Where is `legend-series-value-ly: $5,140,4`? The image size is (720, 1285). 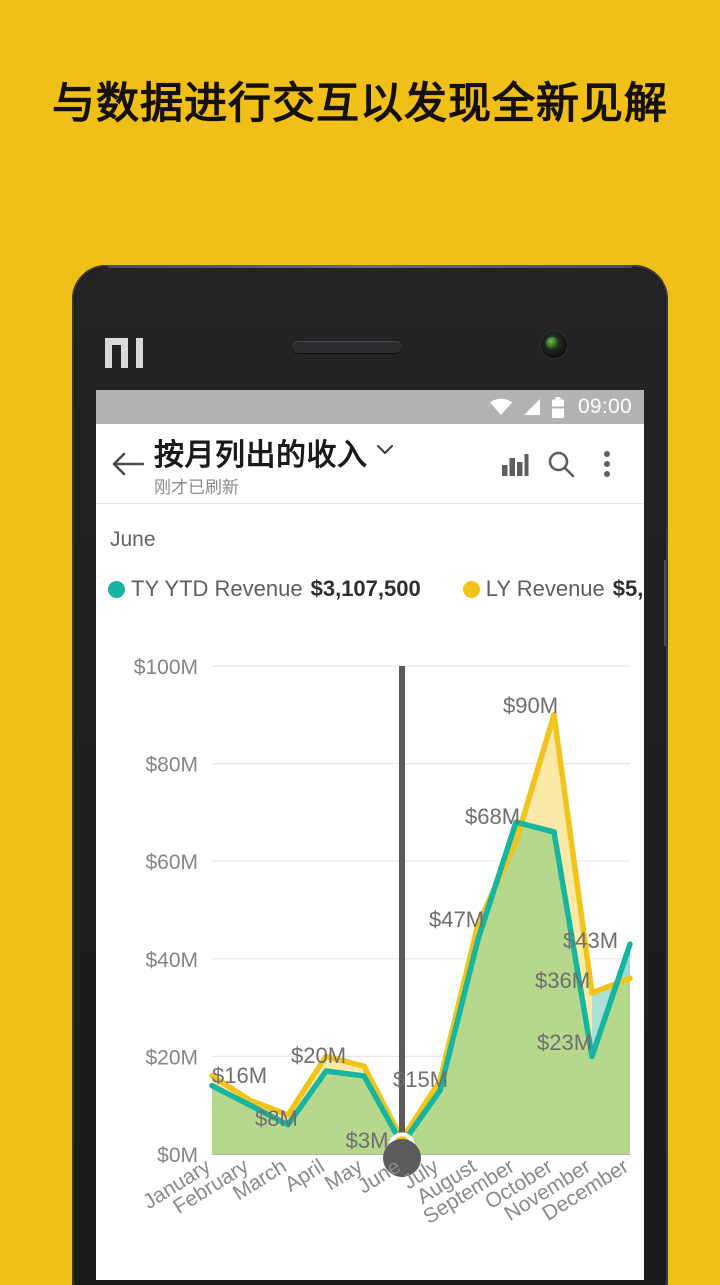
legend-series-value-ly: $5,140,4 is located at coordinates (628, 588).